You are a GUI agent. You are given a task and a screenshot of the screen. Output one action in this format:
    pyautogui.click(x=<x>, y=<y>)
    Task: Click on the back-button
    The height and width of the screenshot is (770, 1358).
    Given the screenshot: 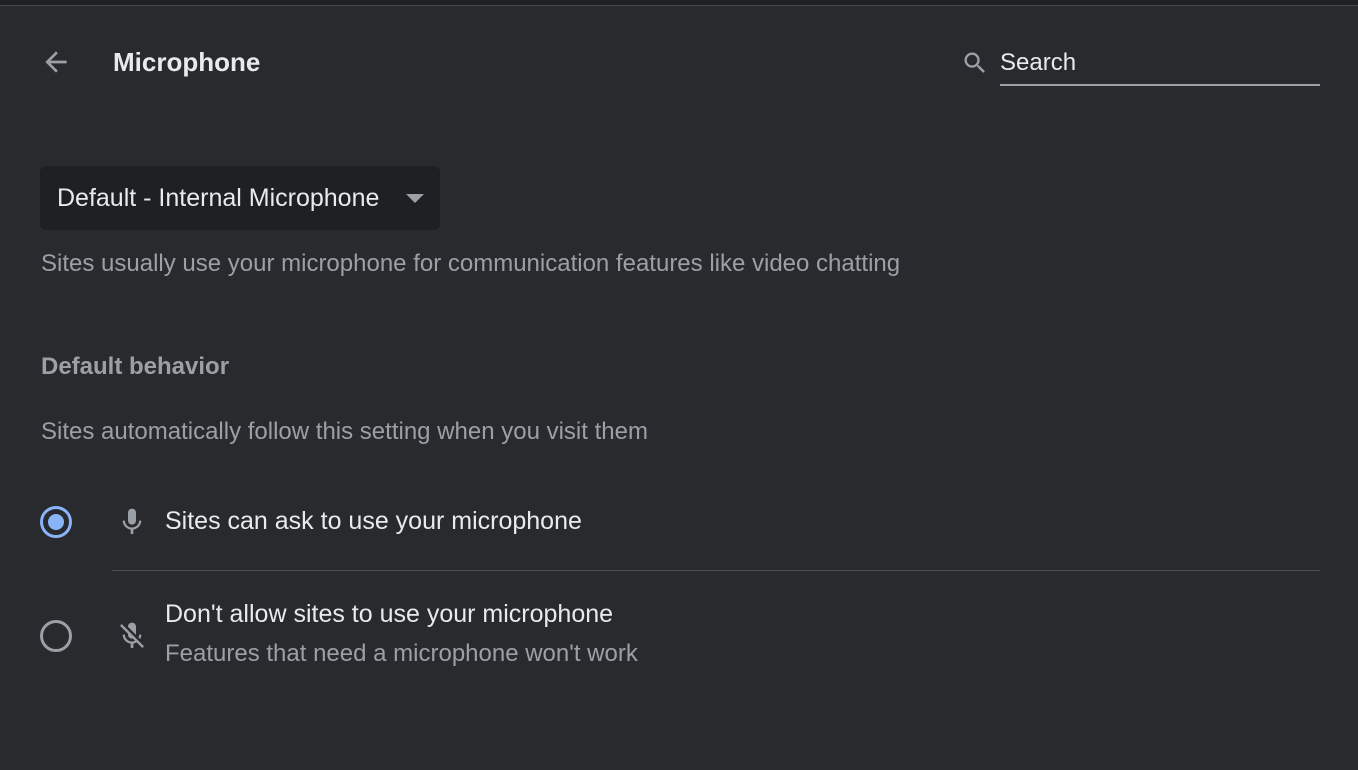 What is the action you would take?
    pyautogui.click(x=56, y=62)
    